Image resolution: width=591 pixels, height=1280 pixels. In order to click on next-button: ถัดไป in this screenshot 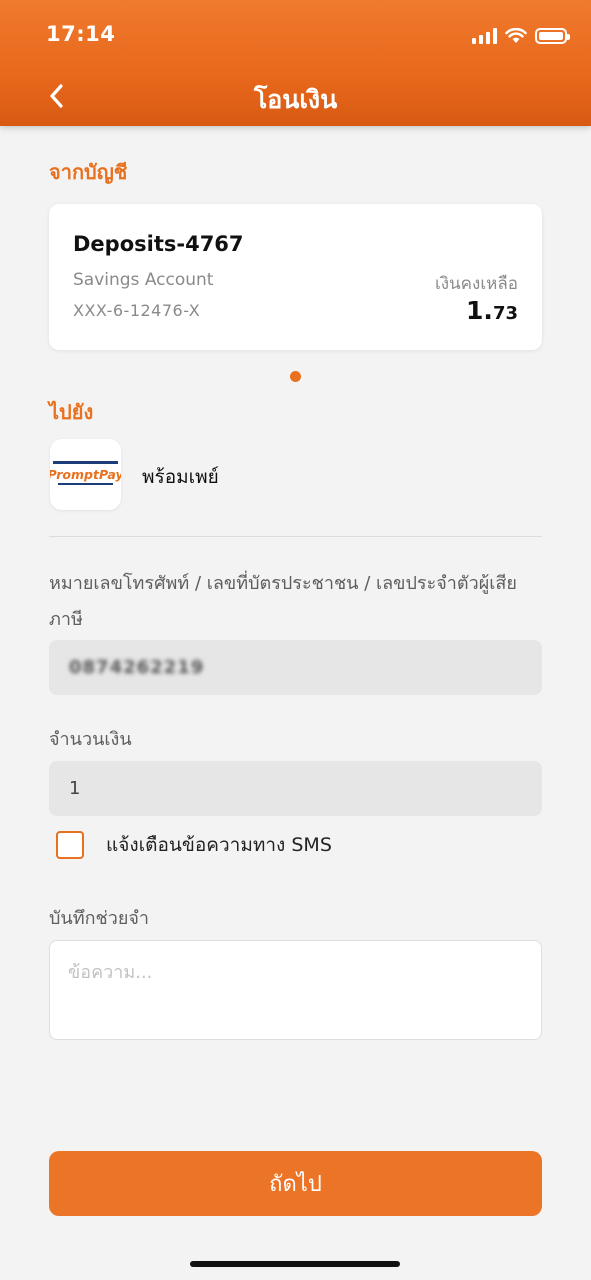, I will do `click(295, 1183)`.